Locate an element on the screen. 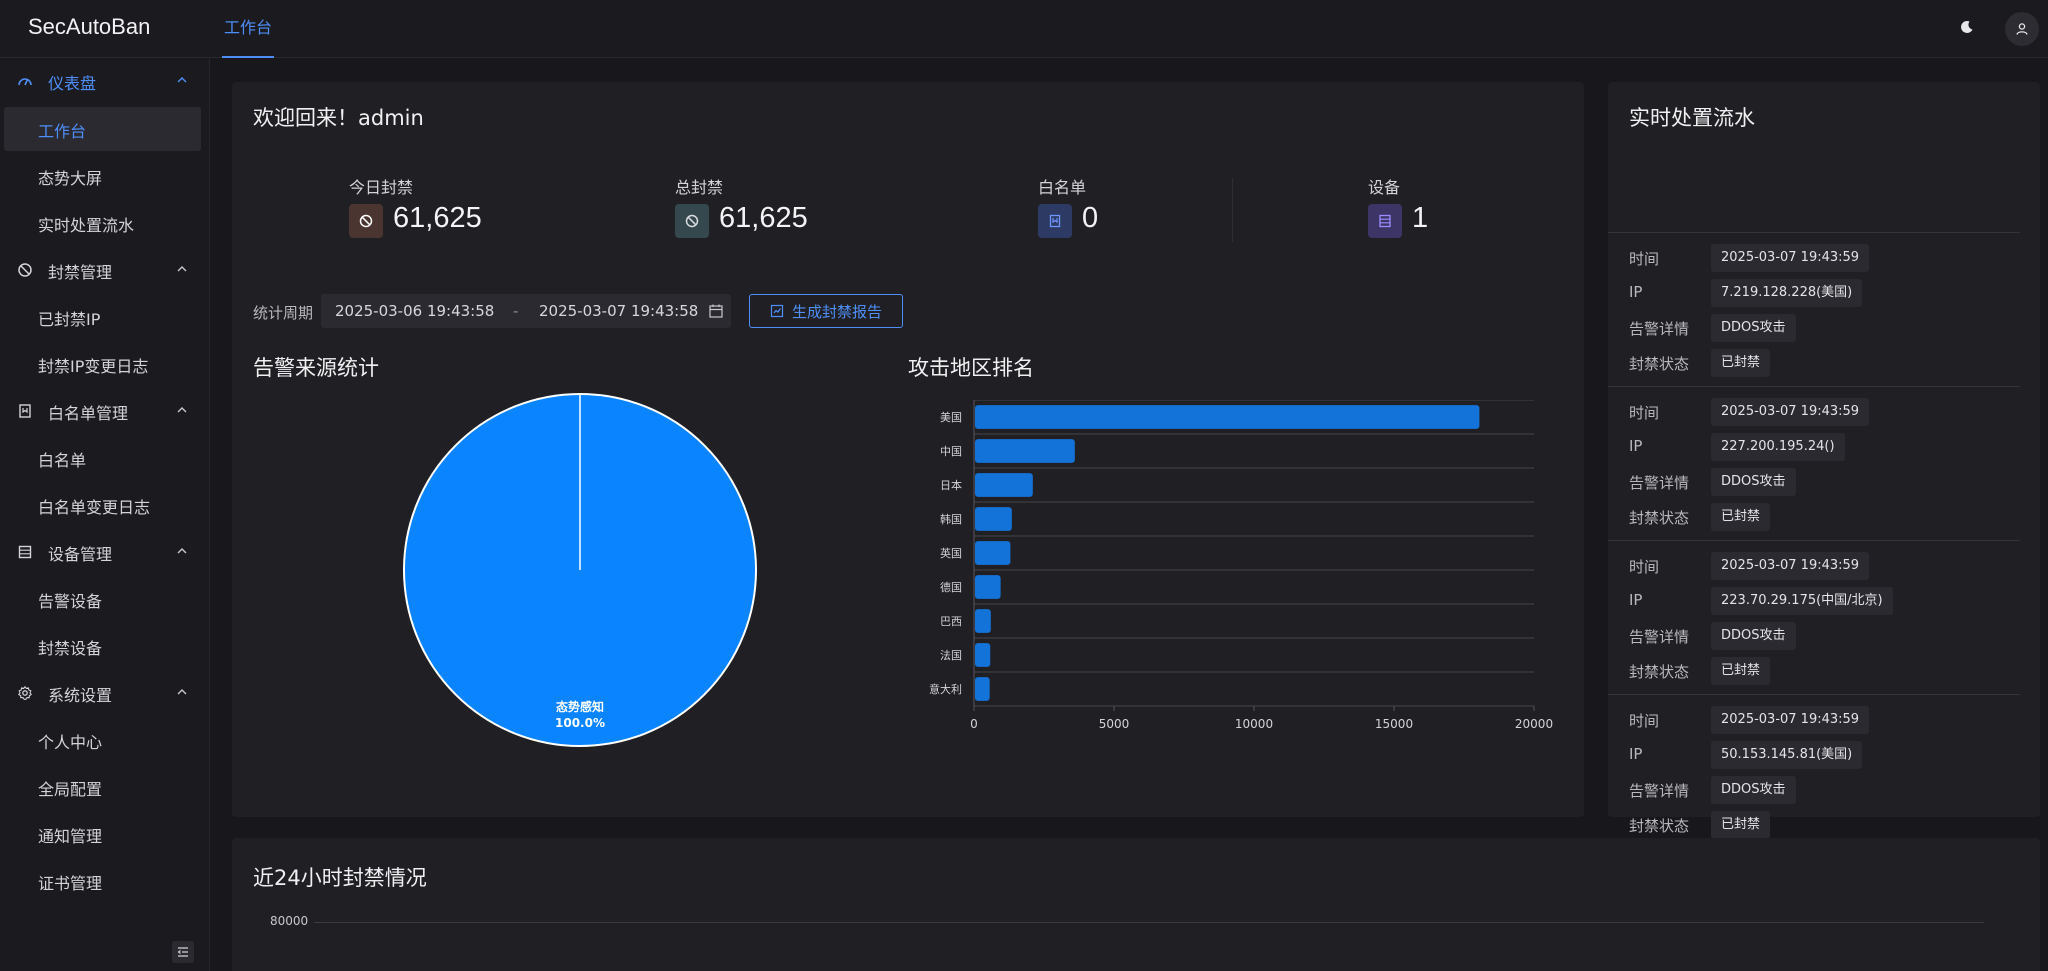 The width and height of the screenshot is (2048, 971). sidebar-group-ban-management: 封禁管理 is located at coordinates (102, 270).